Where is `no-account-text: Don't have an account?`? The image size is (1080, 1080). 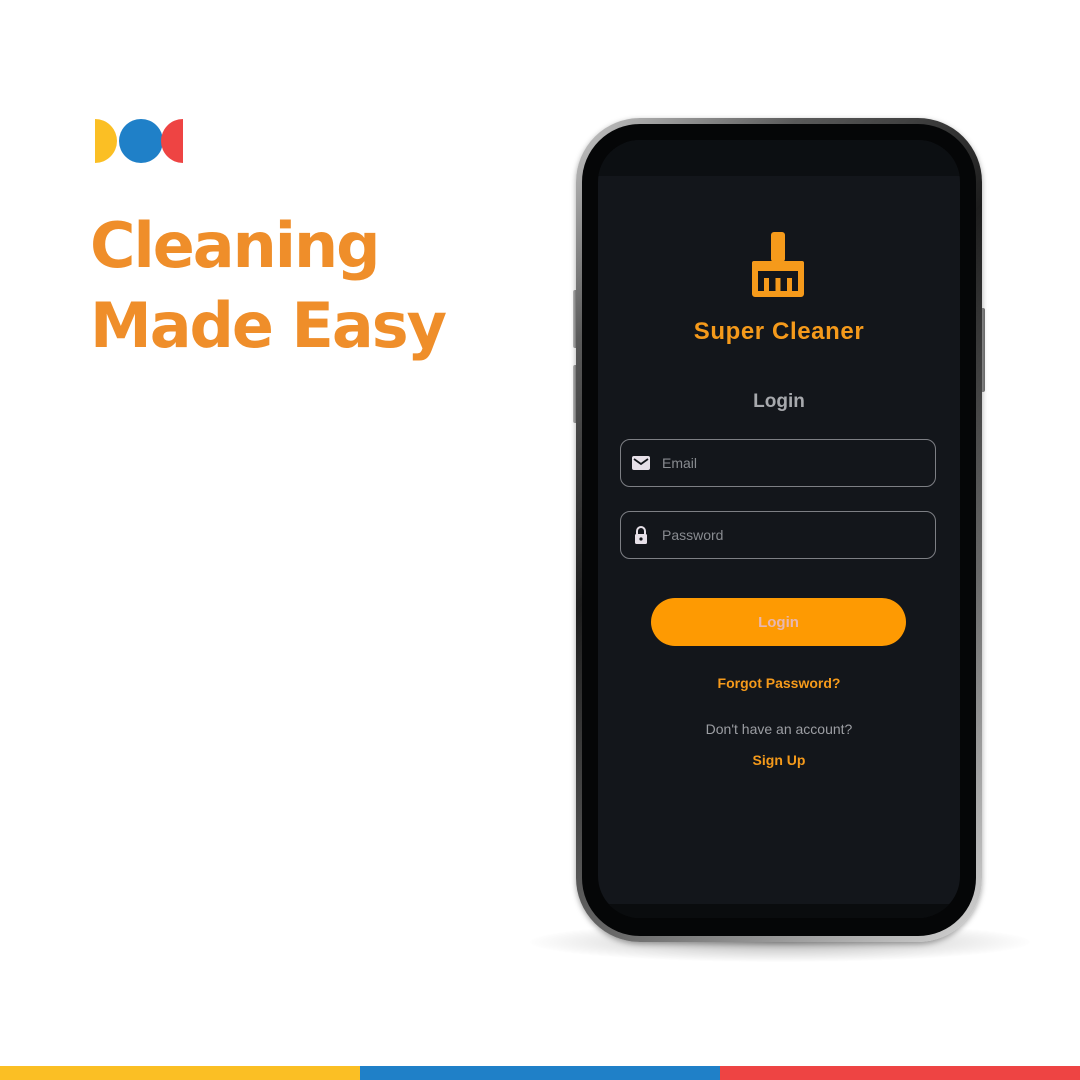 no-account-text: Don't have an account? is located at coordinates (779, 729).